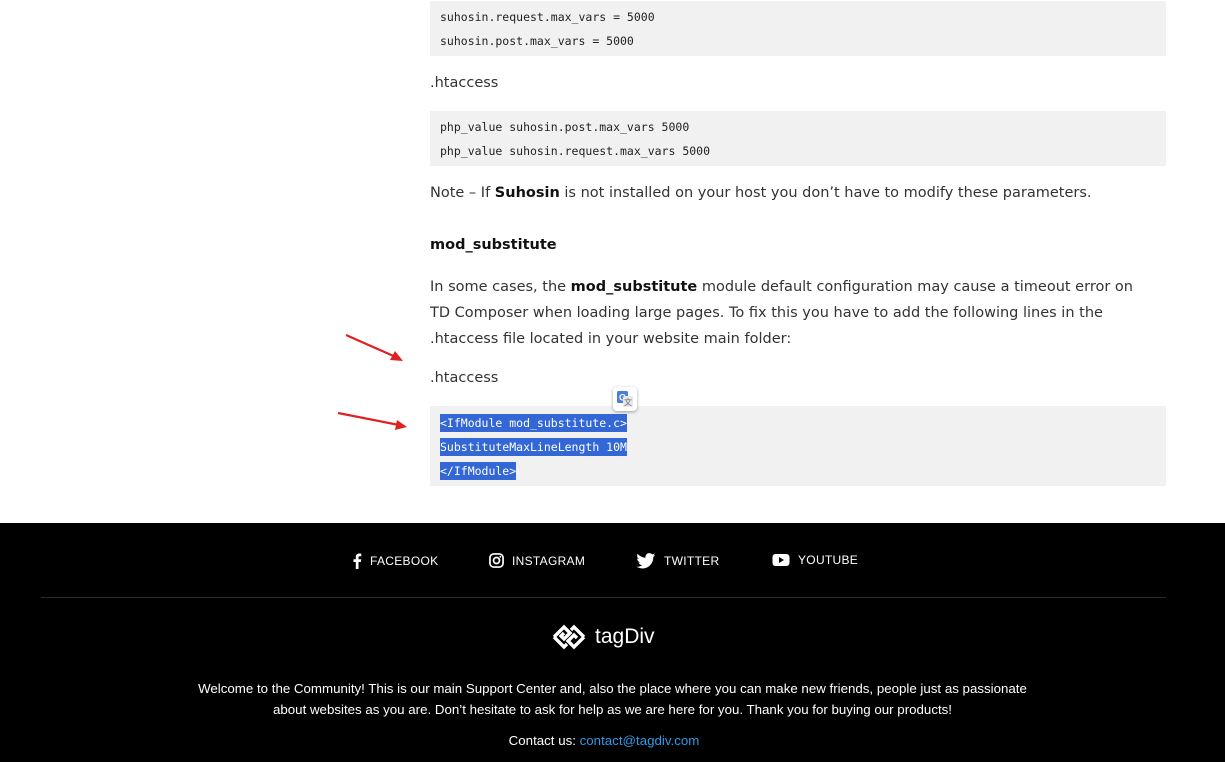 Image resolution: width=1225 pixels, height=762 pixels. I want to click on selected-text: <IfModule mod_substitute.c>, so click(533, 423).